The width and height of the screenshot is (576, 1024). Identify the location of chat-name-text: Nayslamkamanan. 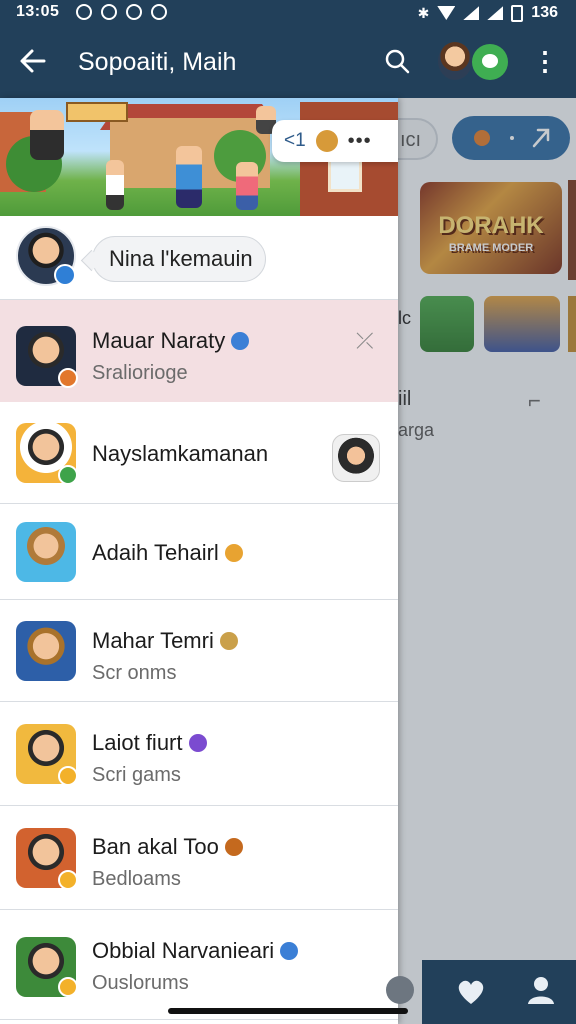
(180, 453).